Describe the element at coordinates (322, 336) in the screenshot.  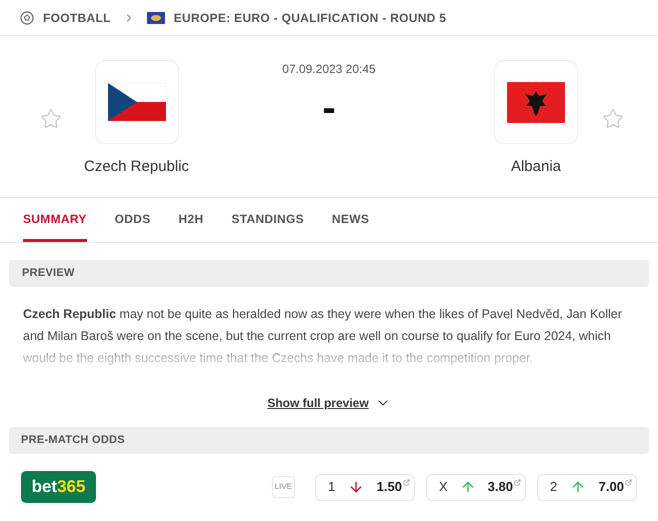
I see `preview-paragraph: Czech Republic may not be quite as heralded now as they were when the likes of Pavel Nedvěd, Jan Koller and Milan Baroš were on the scene, but the current crop are well on course to qualify for Euro 2024, which would be the eighth successive time that the Czechs have made it to the competition proper.` at that location.